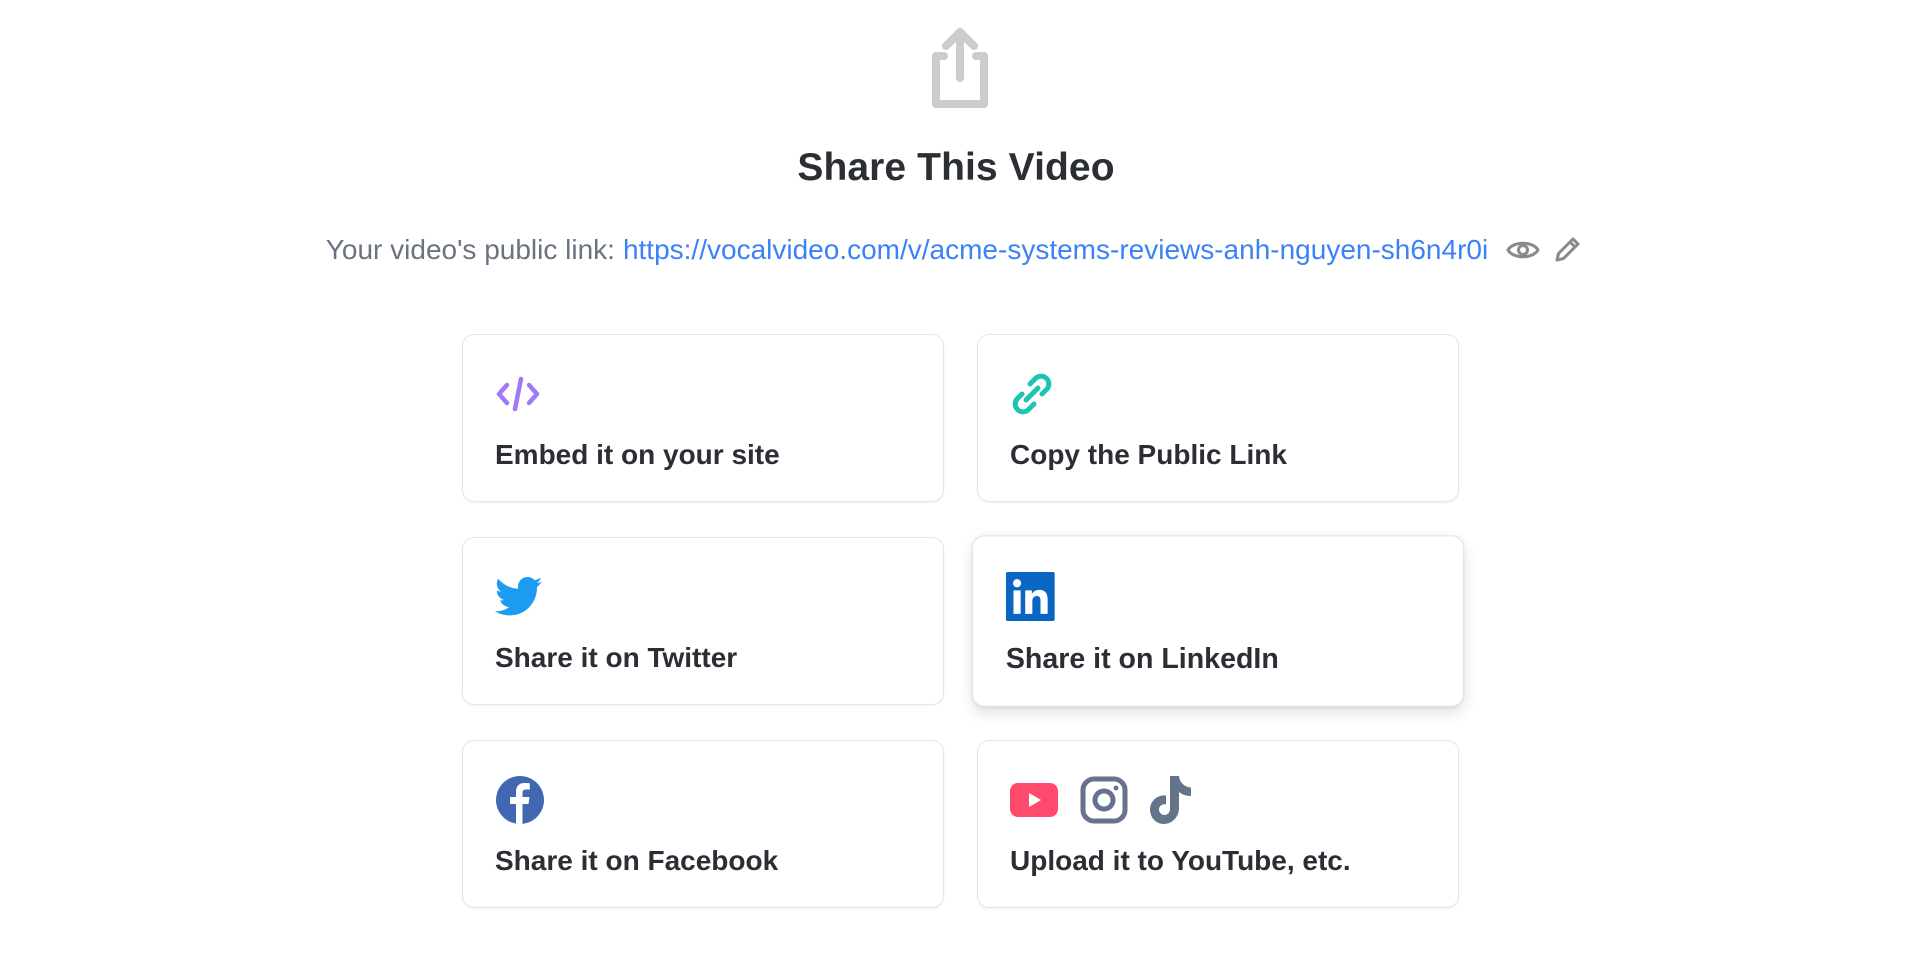 The height and width of the screenshot is (954, 1912). Describe the element at coordinates (1218, 621) in the screenshot. I see `linkedin-card: Share it on LinkedIn` at that location.